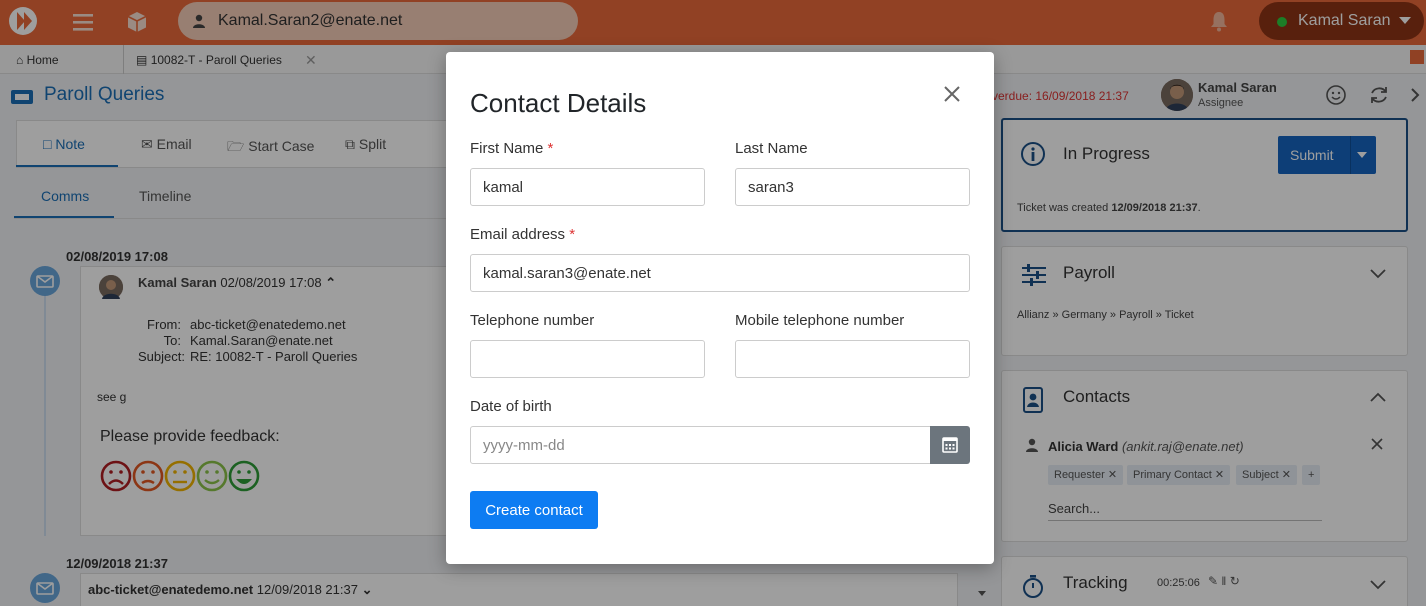 This screenshot has width=1426, height=606. What do you see at coordinates (852, 187) in the screenshot?
I see `last-name-field` at bounding box center [852, 187].